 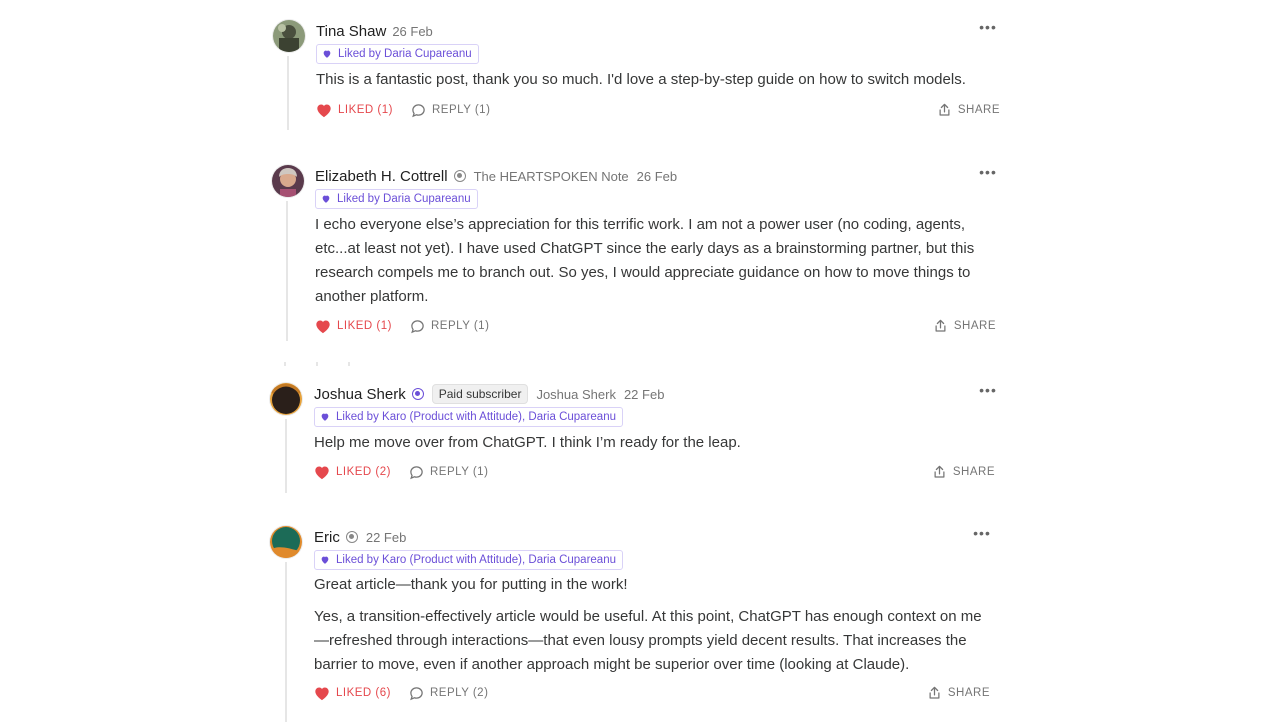 What do you see at coordinates (363, 472) in the screenshot?
I see `like-label: LIKED (2)` at bounding box center [363, 472].